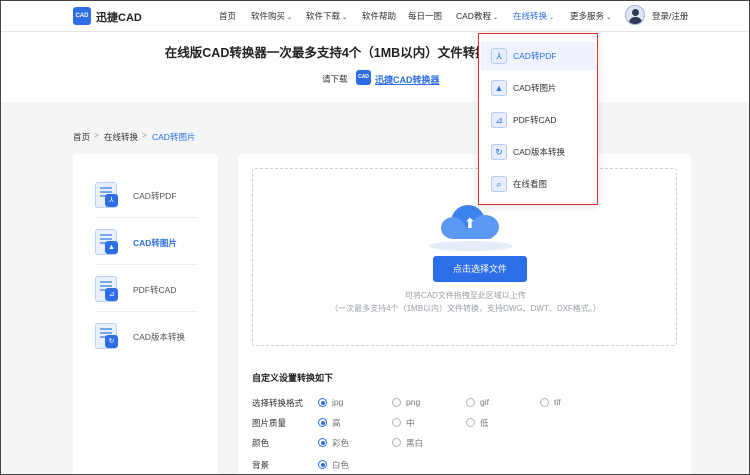 The height and width of the screenshot is (475, 750). What do you see at coordinates (471, 246) in the screenshot?
I see `cloud-shadow` at bounding box center [471, 246].